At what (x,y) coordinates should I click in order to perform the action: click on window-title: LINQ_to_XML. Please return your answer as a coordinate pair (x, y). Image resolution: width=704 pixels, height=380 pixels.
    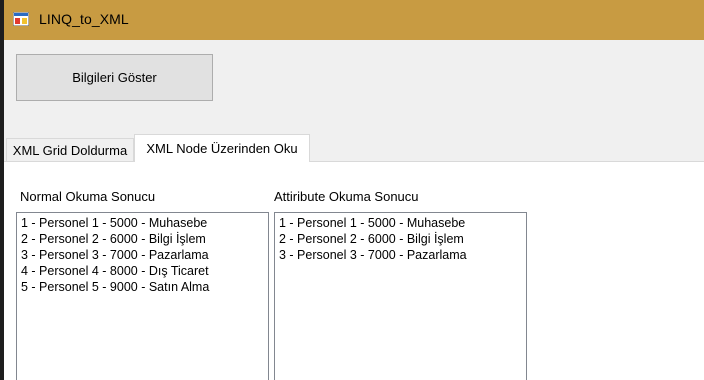
    Looking at the image, I should click on (84, 19).